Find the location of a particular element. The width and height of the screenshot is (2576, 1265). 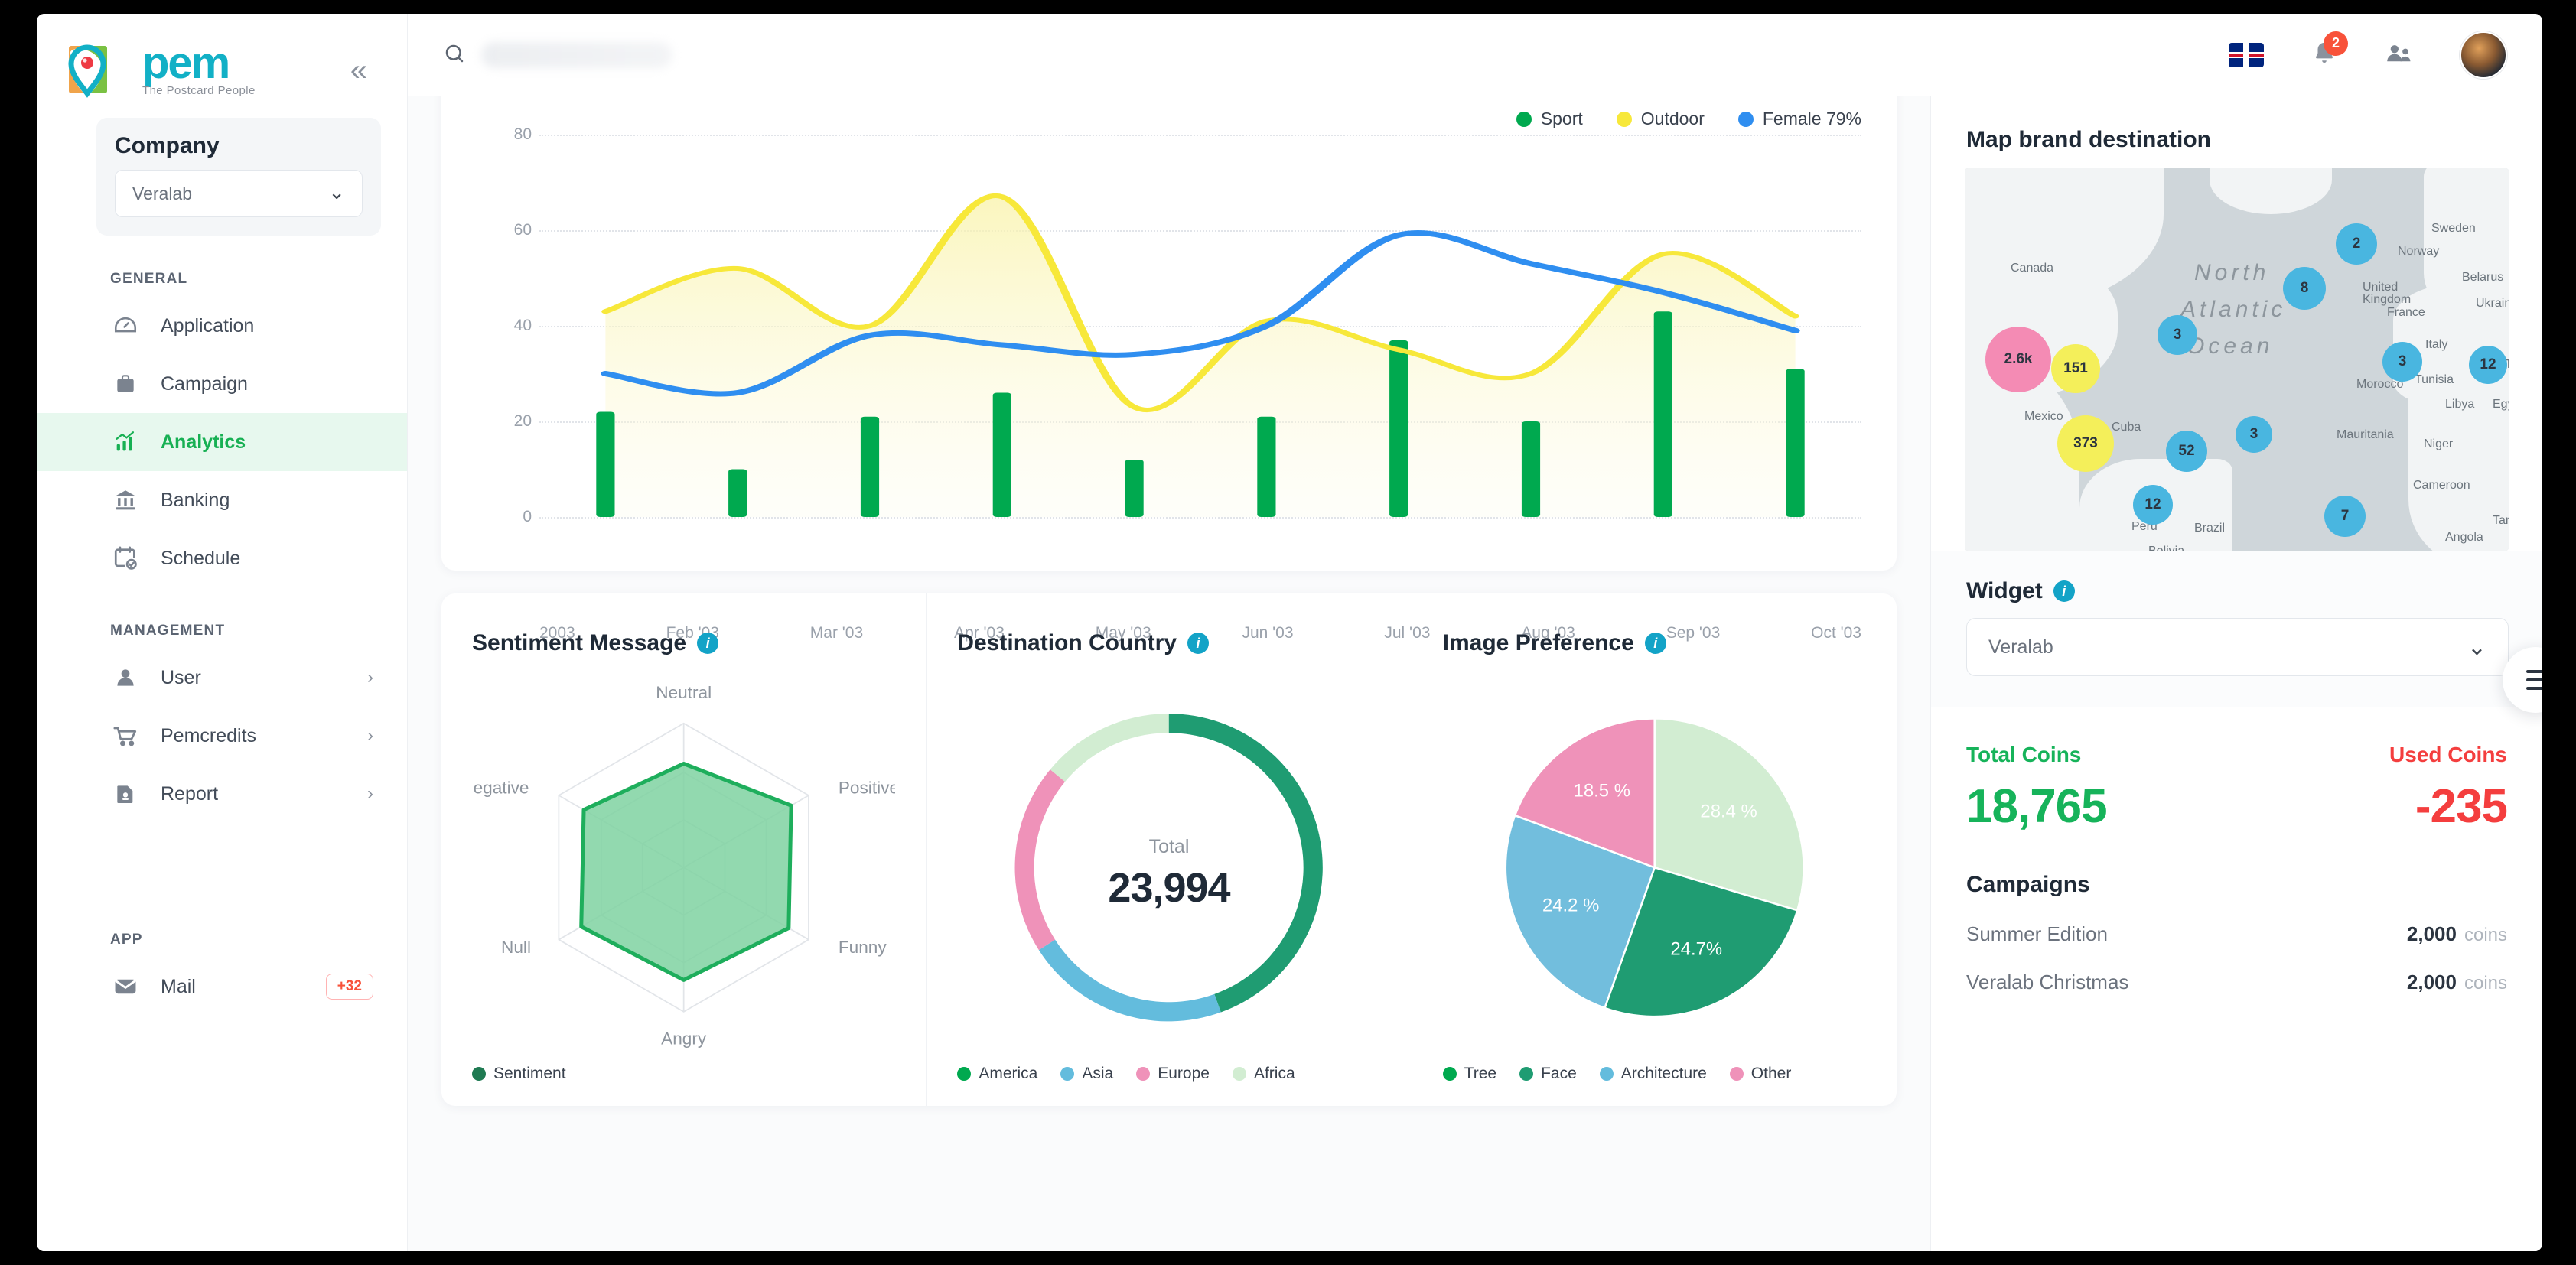

campaign-row: Summer Edition 2,000 coins is located at coordinates (2237, 934).